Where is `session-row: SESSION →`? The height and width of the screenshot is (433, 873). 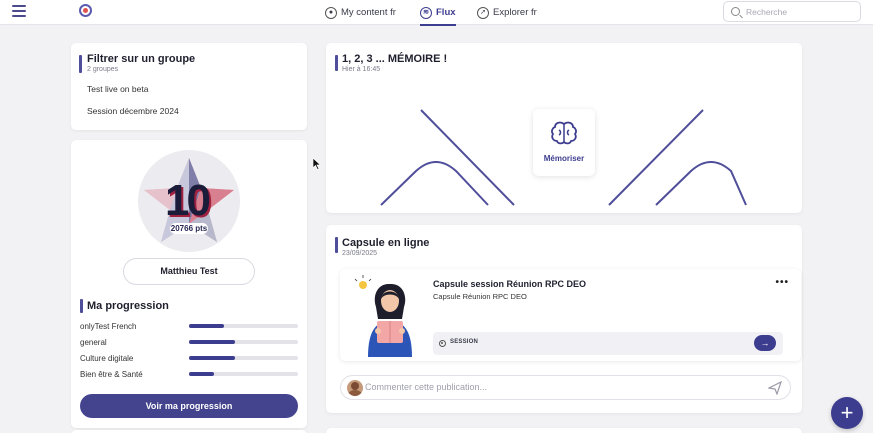 session-row: SESSION → is located at coordinates (608, 343).